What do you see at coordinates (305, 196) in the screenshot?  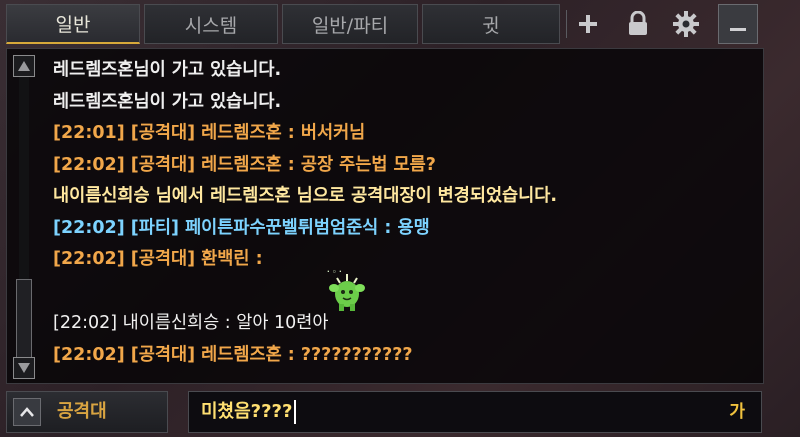 I see `chat-message: 내이름신희승 님에서 레드렘즈혼 님으로 공격대장이 변경되었습니다.` at bounding box center [305, 196].